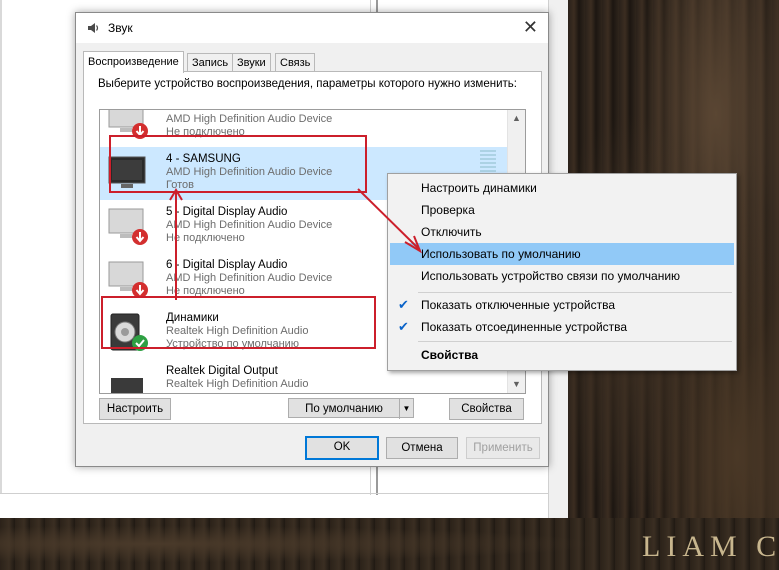 The width and height of the screenshot is (779, 570). I want to click on menu-item-show-disabled: ✔ Показать отключенные устройства, so click(562, 305).